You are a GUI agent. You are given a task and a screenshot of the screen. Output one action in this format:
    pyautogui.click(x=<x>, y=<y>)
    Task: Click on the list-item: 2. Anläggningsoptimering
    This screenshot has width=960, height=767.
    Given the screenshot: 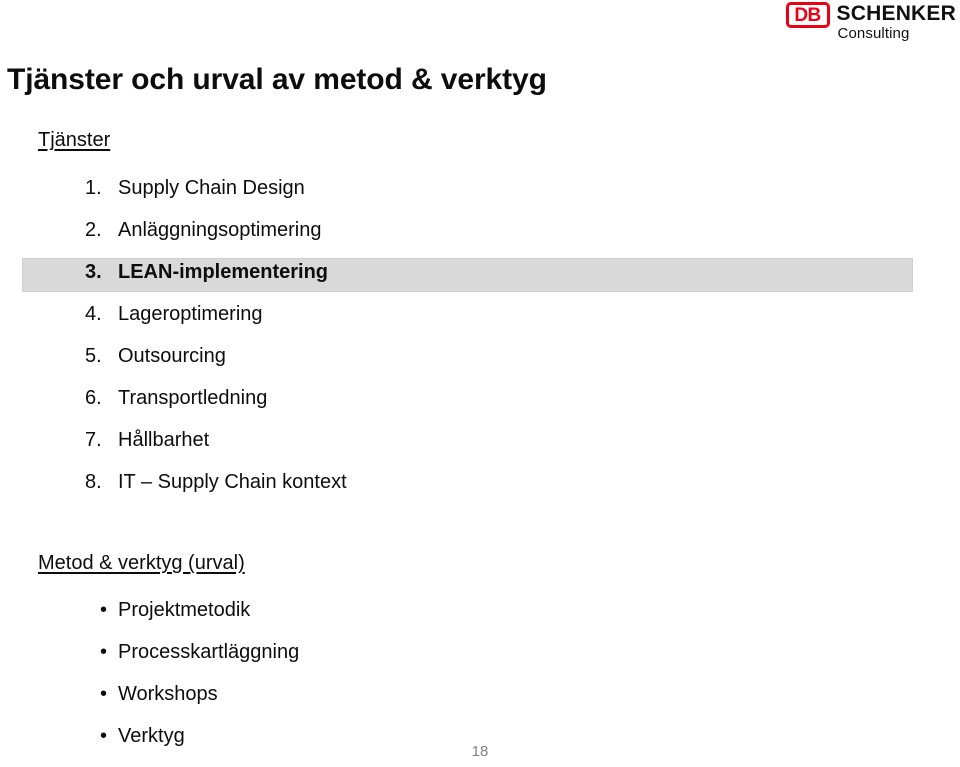 What is the action you would take?
    pyautogui.click(x=480, y=230)
    